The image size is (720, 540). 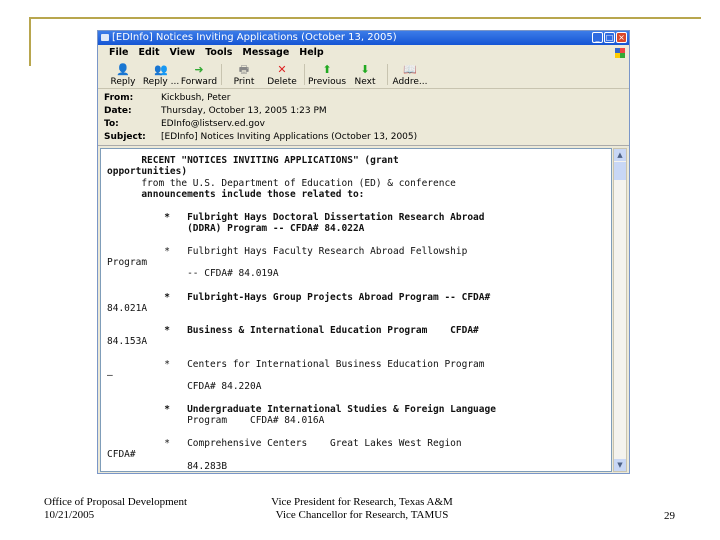 What do you see at coordinates (125, 137) in the screenshot?
I see `subject-label: Subject:` at bounding box center [125, 137].